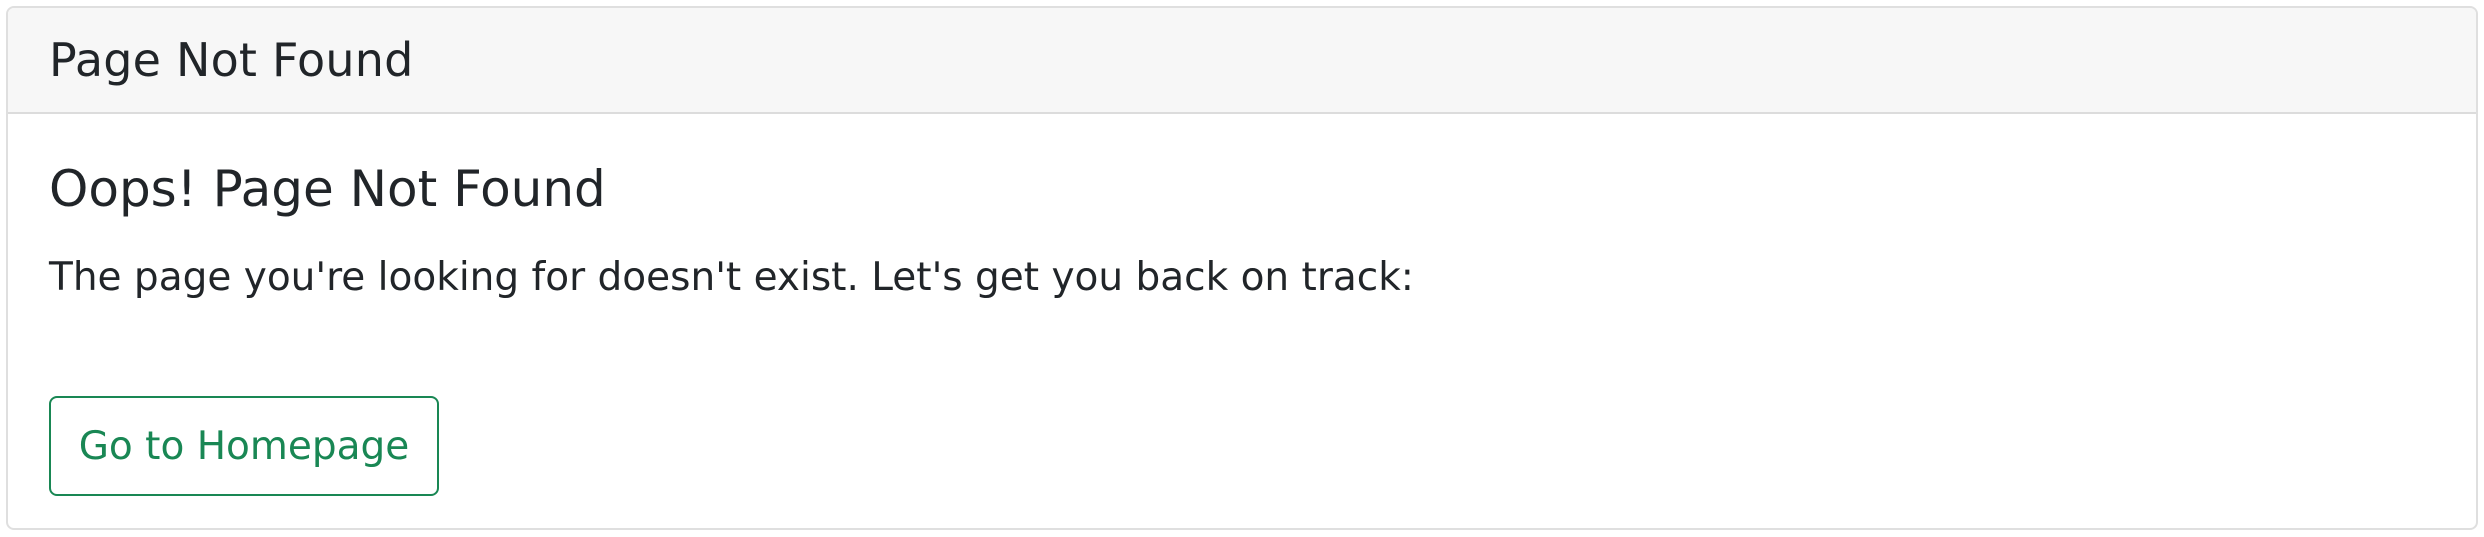 Image resolution: width=2484 pixels, height=537 pixels. What do you see at coordinates (231, 60) in the screenshot?
I see `card-header-title: Page Not Found` at bounding box center [231, 60].